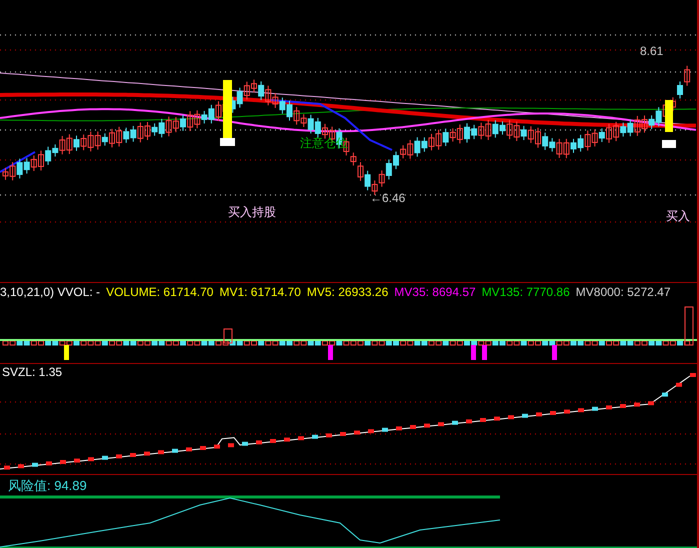  What do you see at coordinates (260, 292) in the screenshot?
I see `indicator-reading: MV1: 61714.70` at bounding box center [260, 292].